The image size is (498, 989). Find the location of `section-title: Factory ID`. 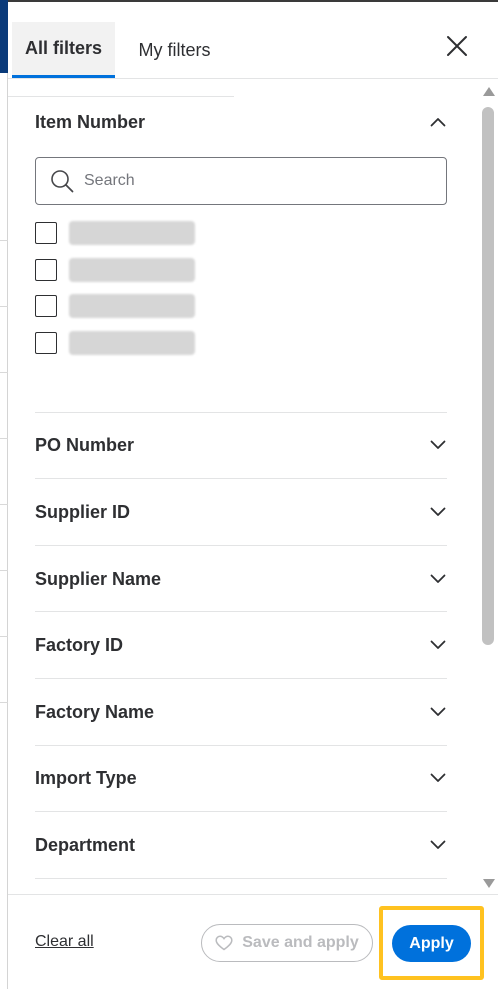

section-title: Factory ID is located at coordinates (79, 644).